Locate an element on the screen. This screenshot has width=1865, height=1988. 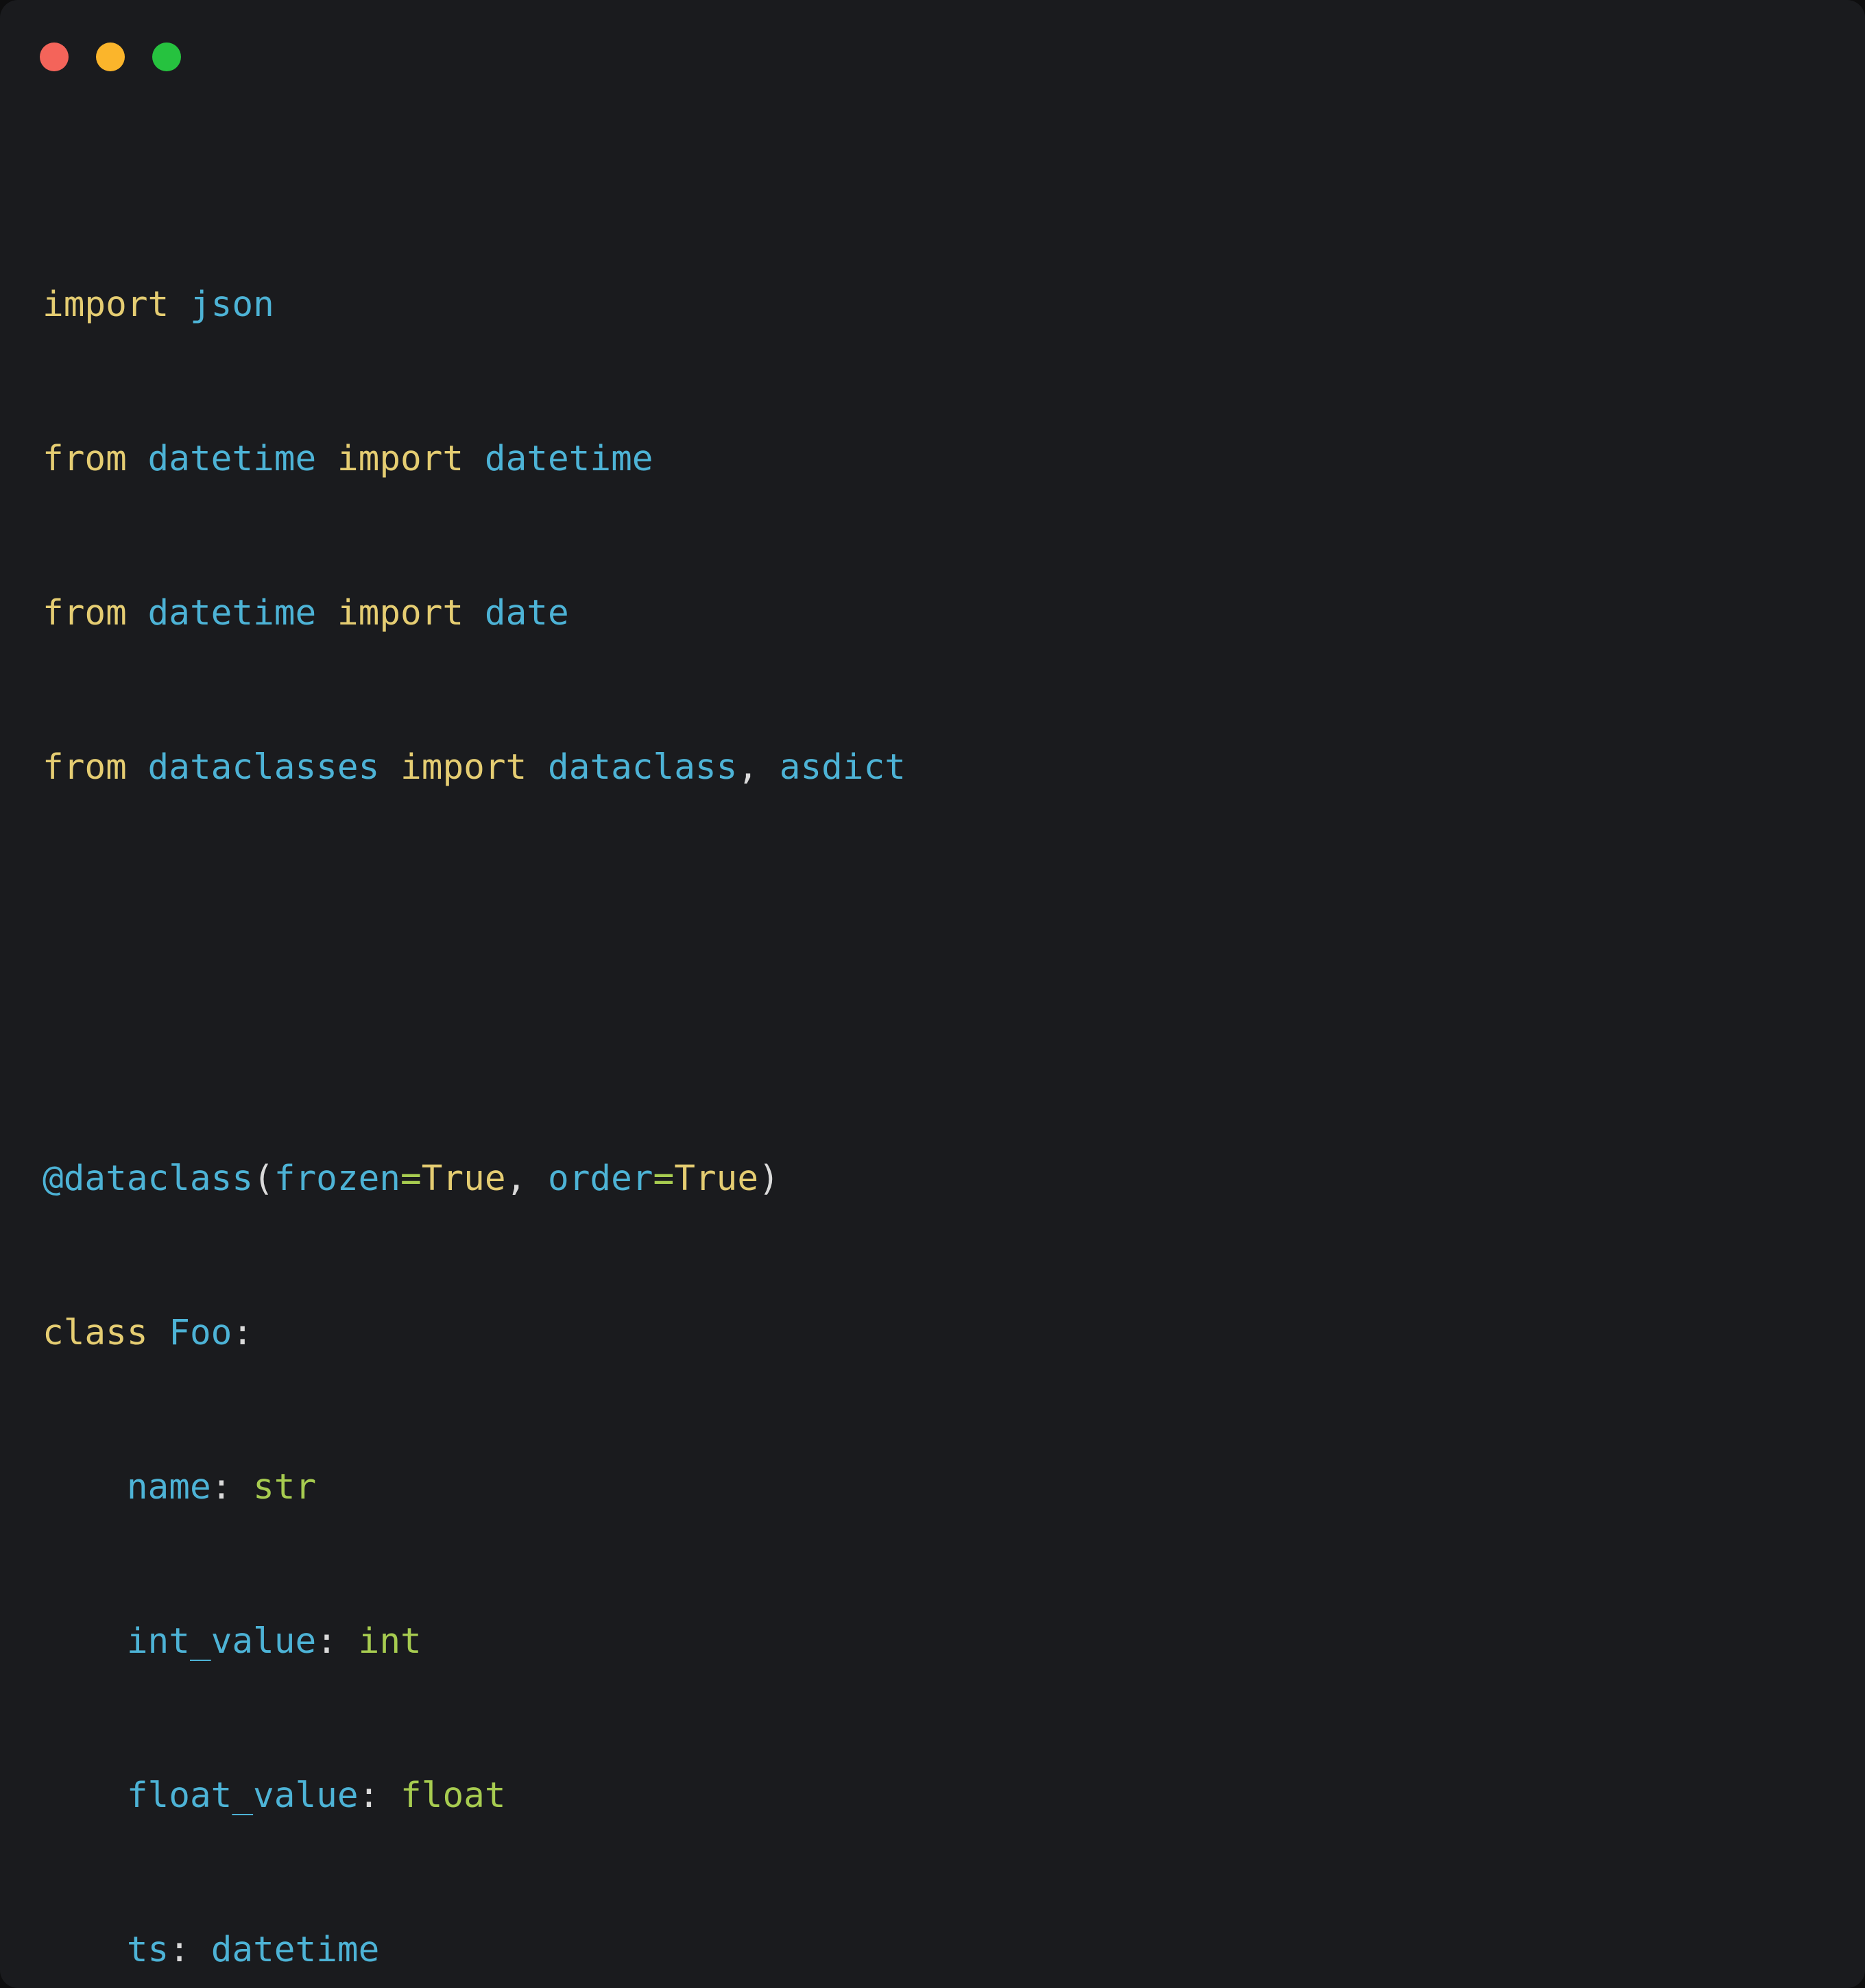
code-line: @dataclass(frozen=True, order=True) is located at coordinates (412, 1179).